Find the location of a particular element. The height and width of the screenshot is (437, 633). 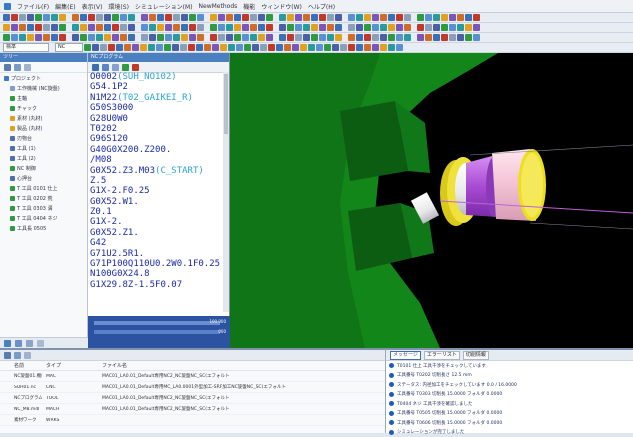

tree-refresh-icon is located at coordinates (40, 343).